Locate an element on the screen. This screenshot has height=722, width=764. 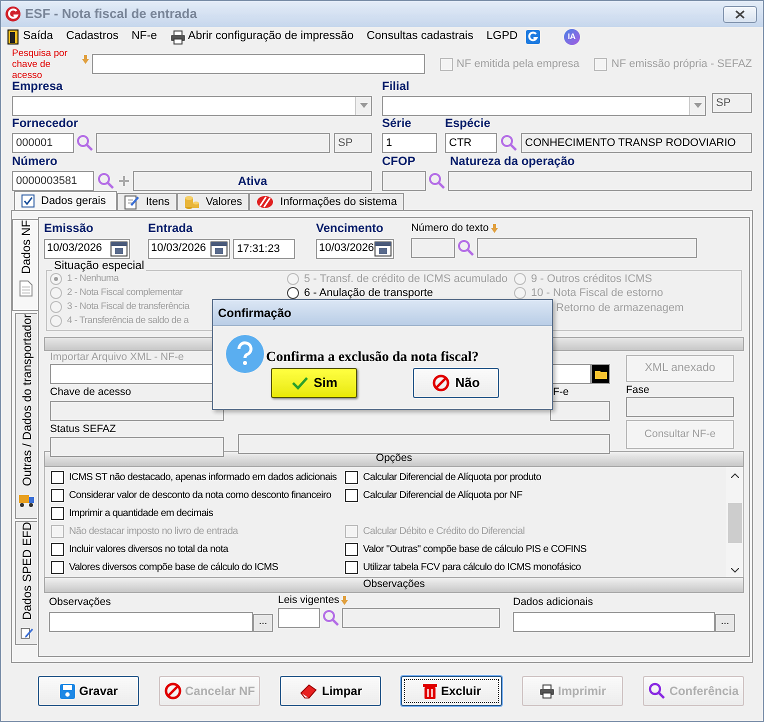
folder-button is located at coordinates (600, 374).